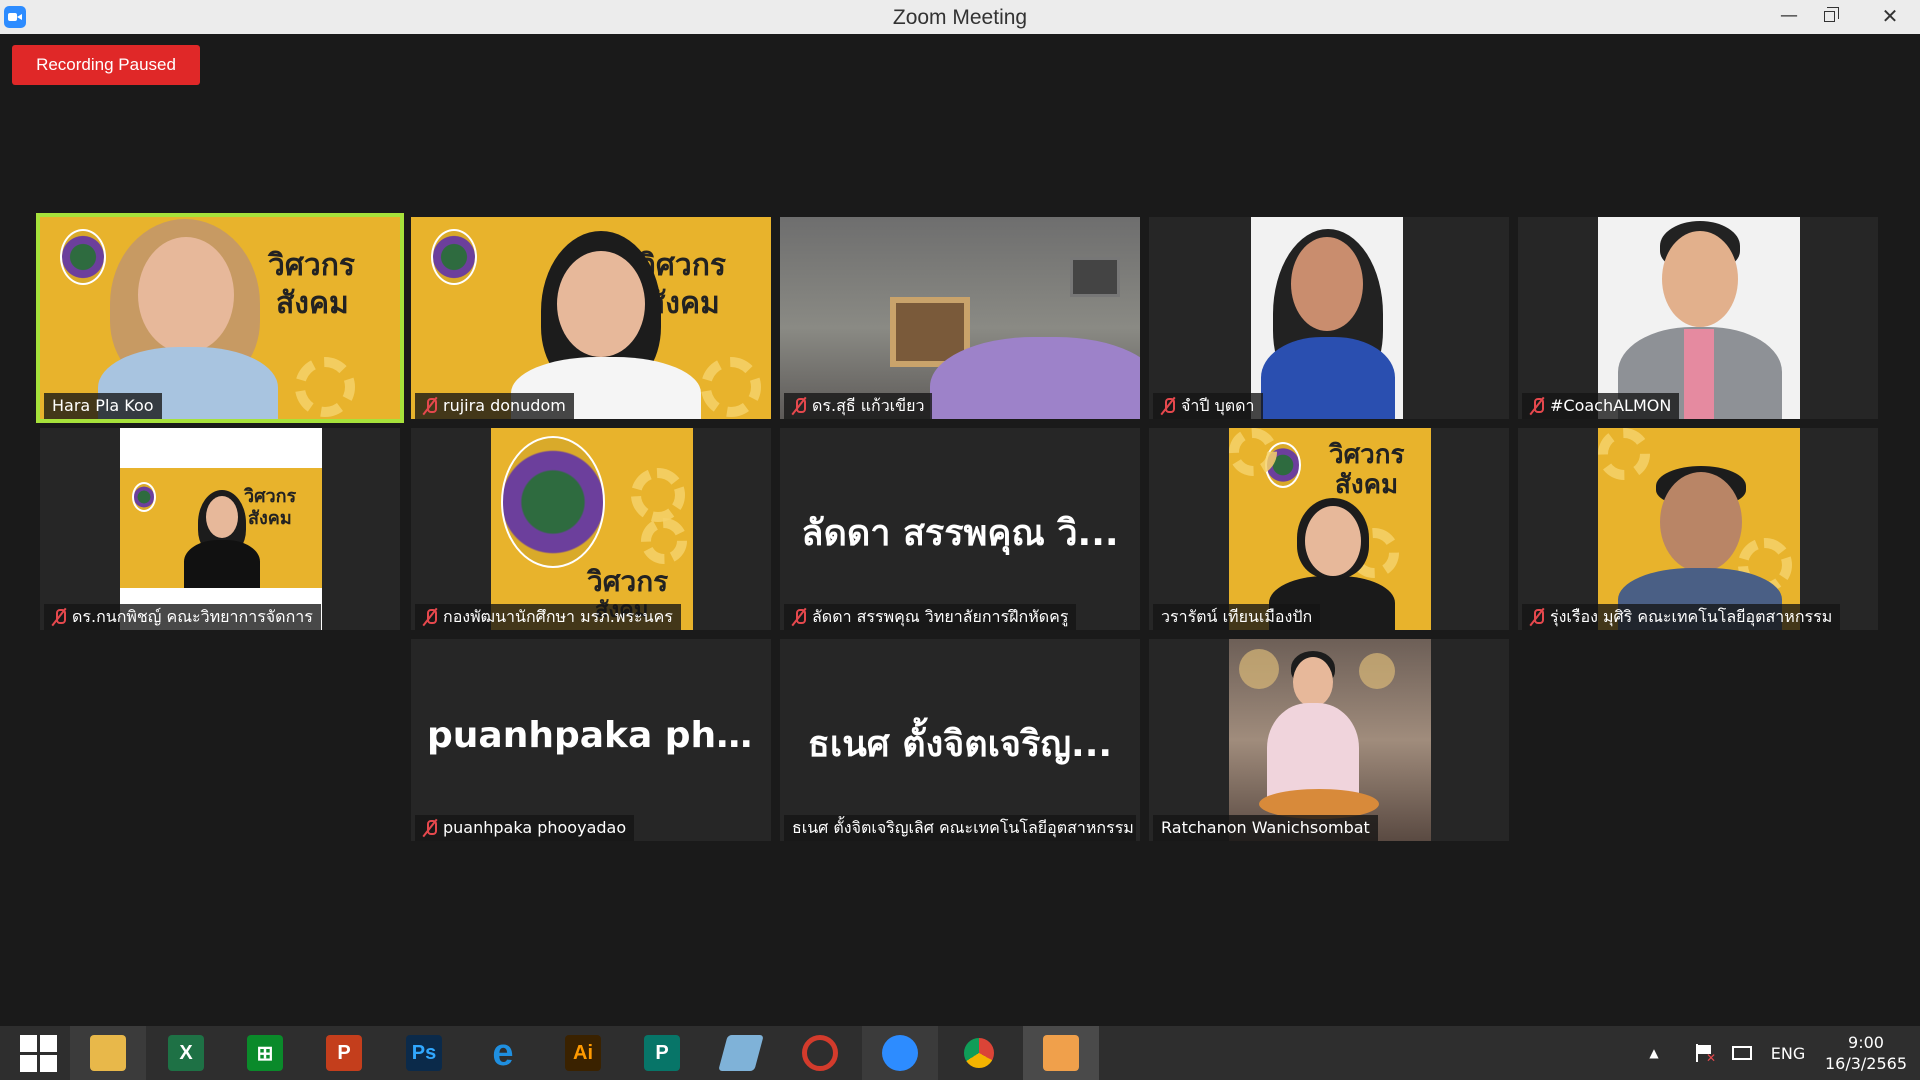 The height and width of the screenshot is (1080, 1920). I want to click on participant-name: วรารัตน์ เทียนเมืองปัก, so click(1237, 616).